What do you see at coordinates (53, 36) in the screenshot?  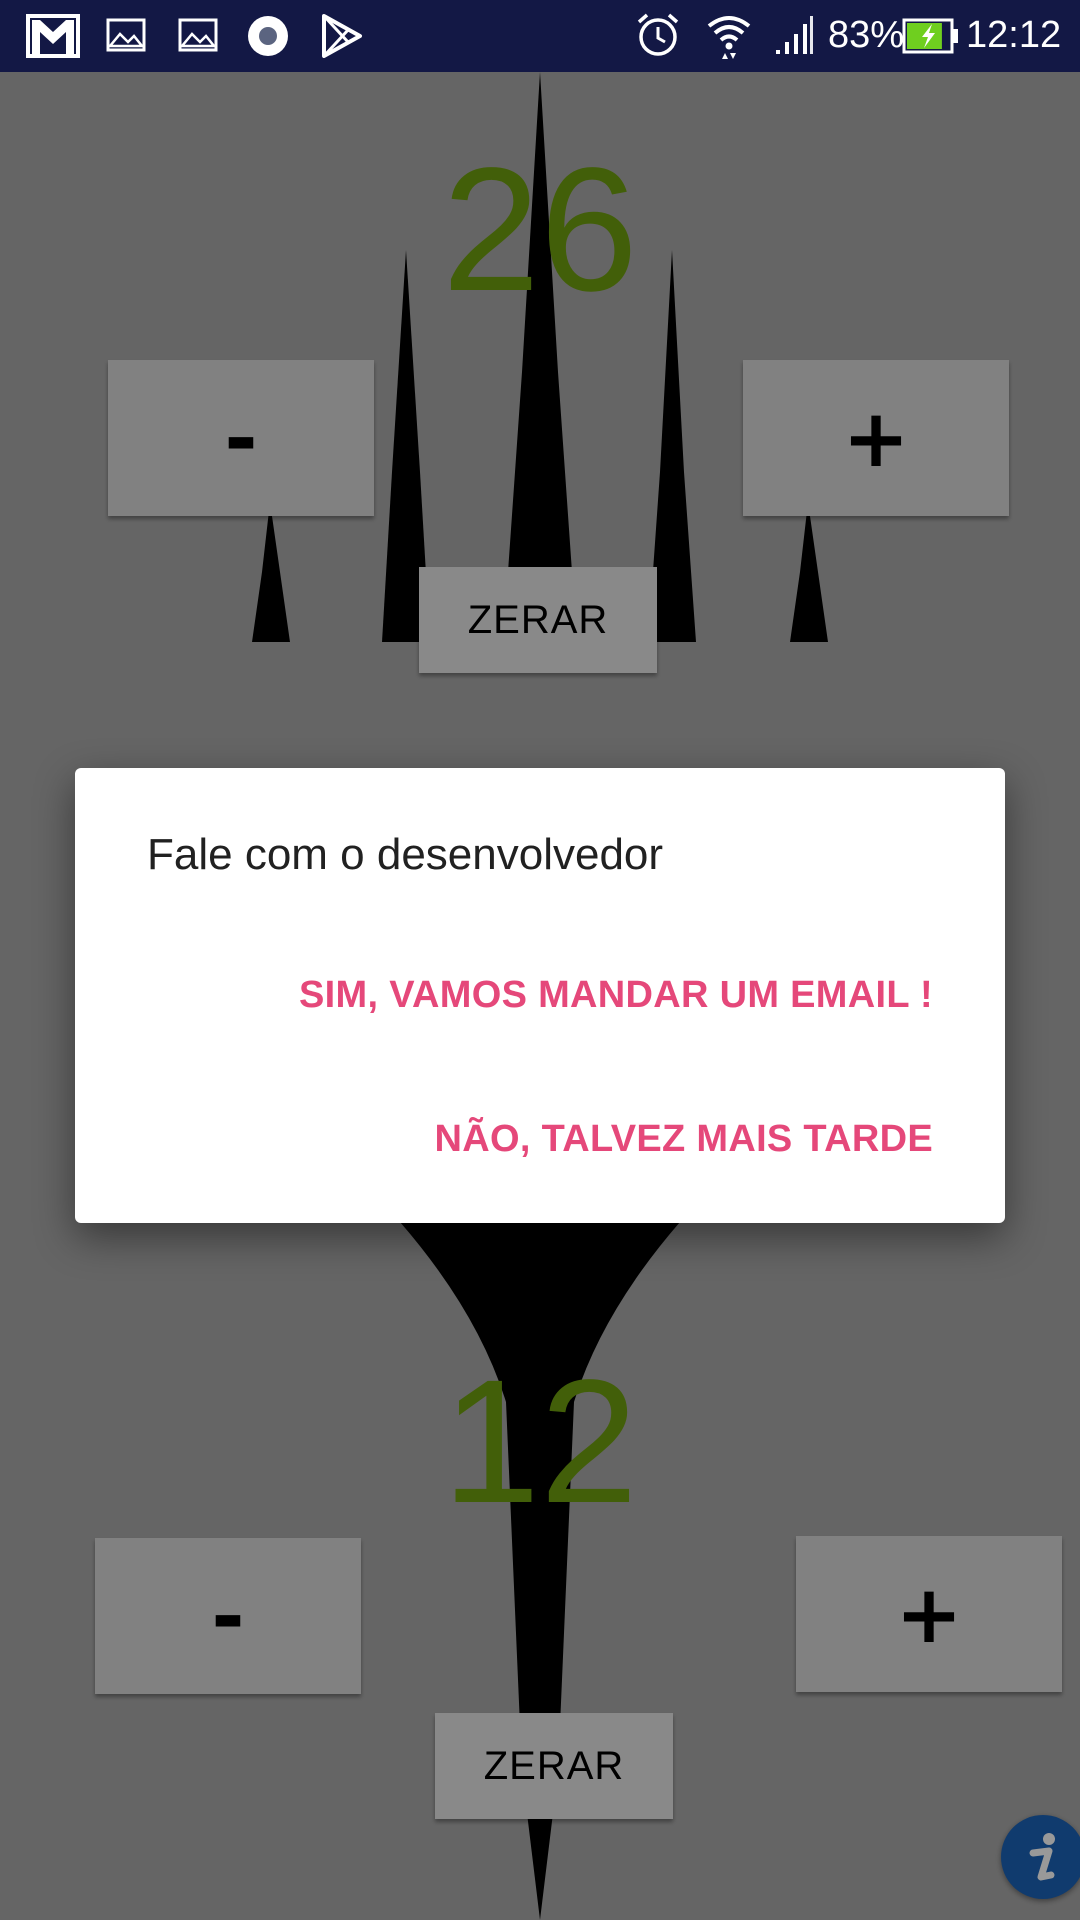 I see `gmail-icon` at bounding box center [53, 36].